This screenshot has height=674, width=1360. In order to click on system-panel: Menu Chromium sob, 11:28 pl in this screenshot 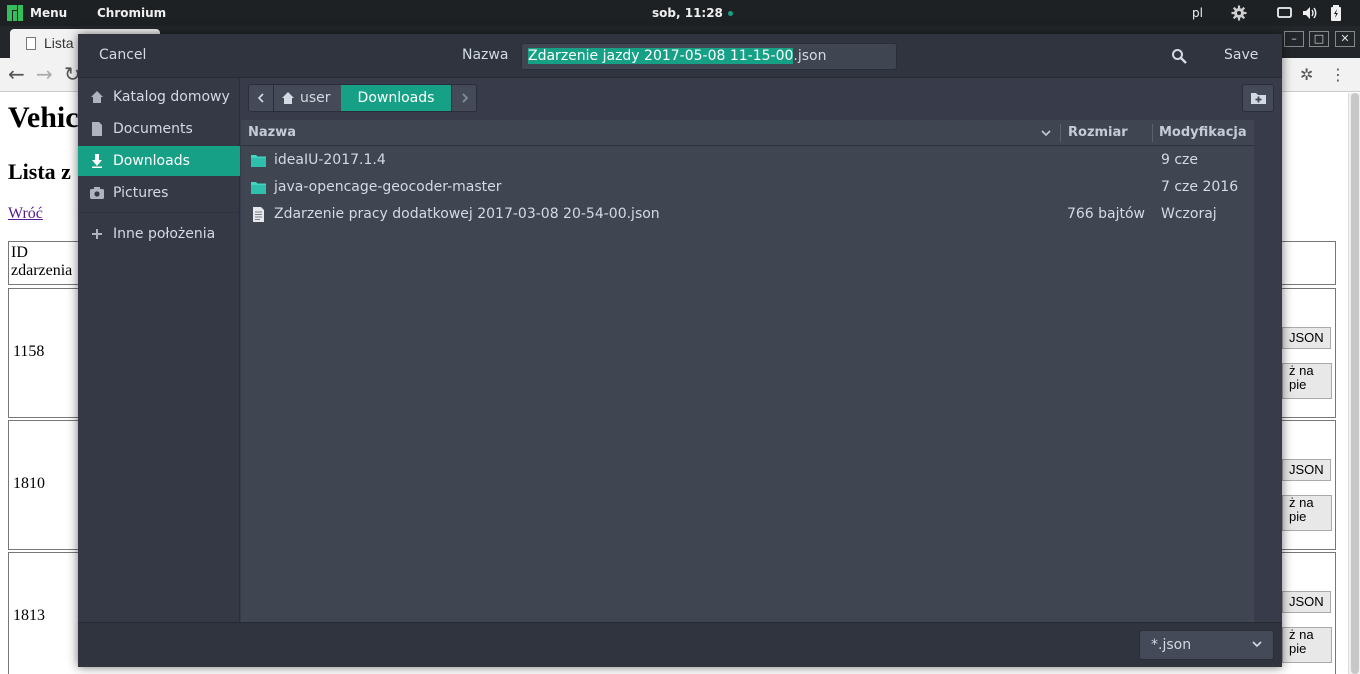, I will do `click(680, 13)`.